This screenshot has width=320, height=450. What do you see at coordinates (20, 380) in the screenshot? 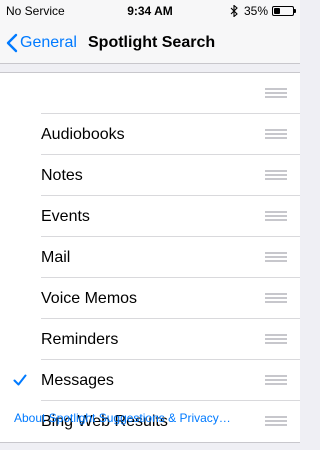
I see `checkmark-icon` at bounding box center [20, 380].